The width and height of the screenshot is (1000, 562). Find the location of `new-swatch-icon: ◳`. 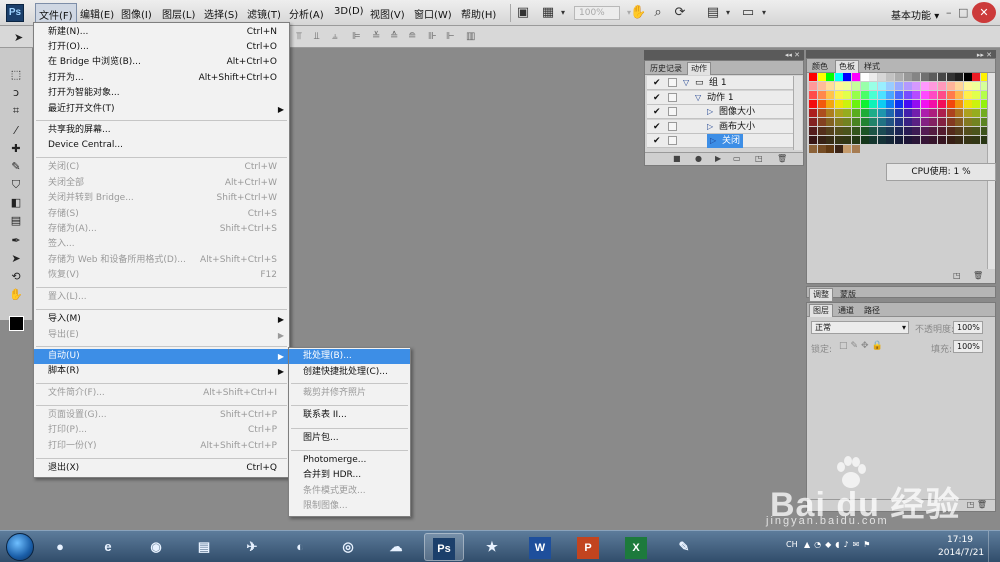

new-swatch-icon: ◳ is located at coordinates (957, 275).